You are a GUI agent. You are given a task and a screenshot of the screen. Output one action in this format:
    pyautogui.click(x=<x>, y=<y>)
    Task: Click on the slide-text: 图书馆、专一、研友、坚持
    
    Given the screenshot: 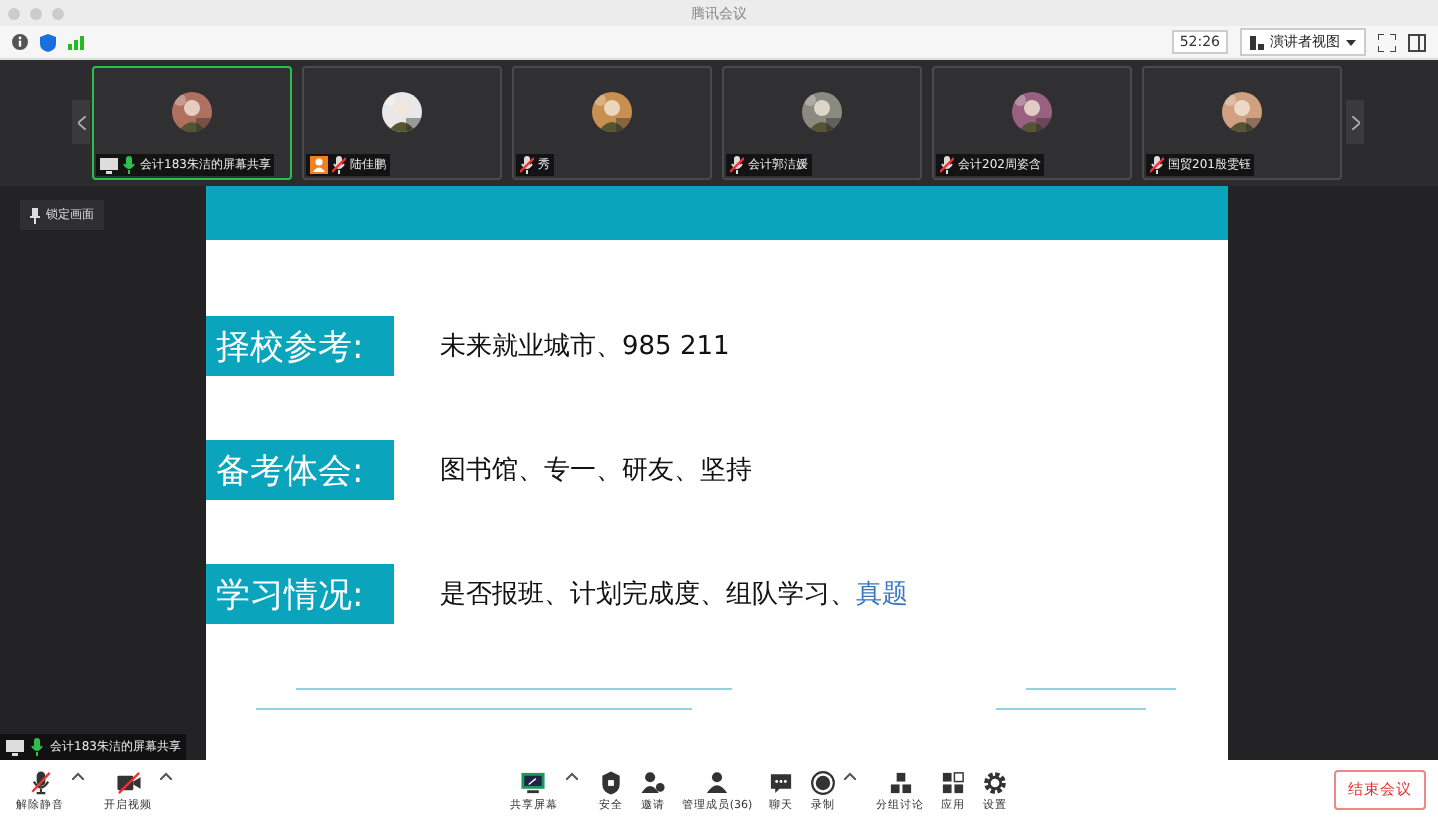 What is the action you would take?
    pyautogui.click(x=596, y=471)
    